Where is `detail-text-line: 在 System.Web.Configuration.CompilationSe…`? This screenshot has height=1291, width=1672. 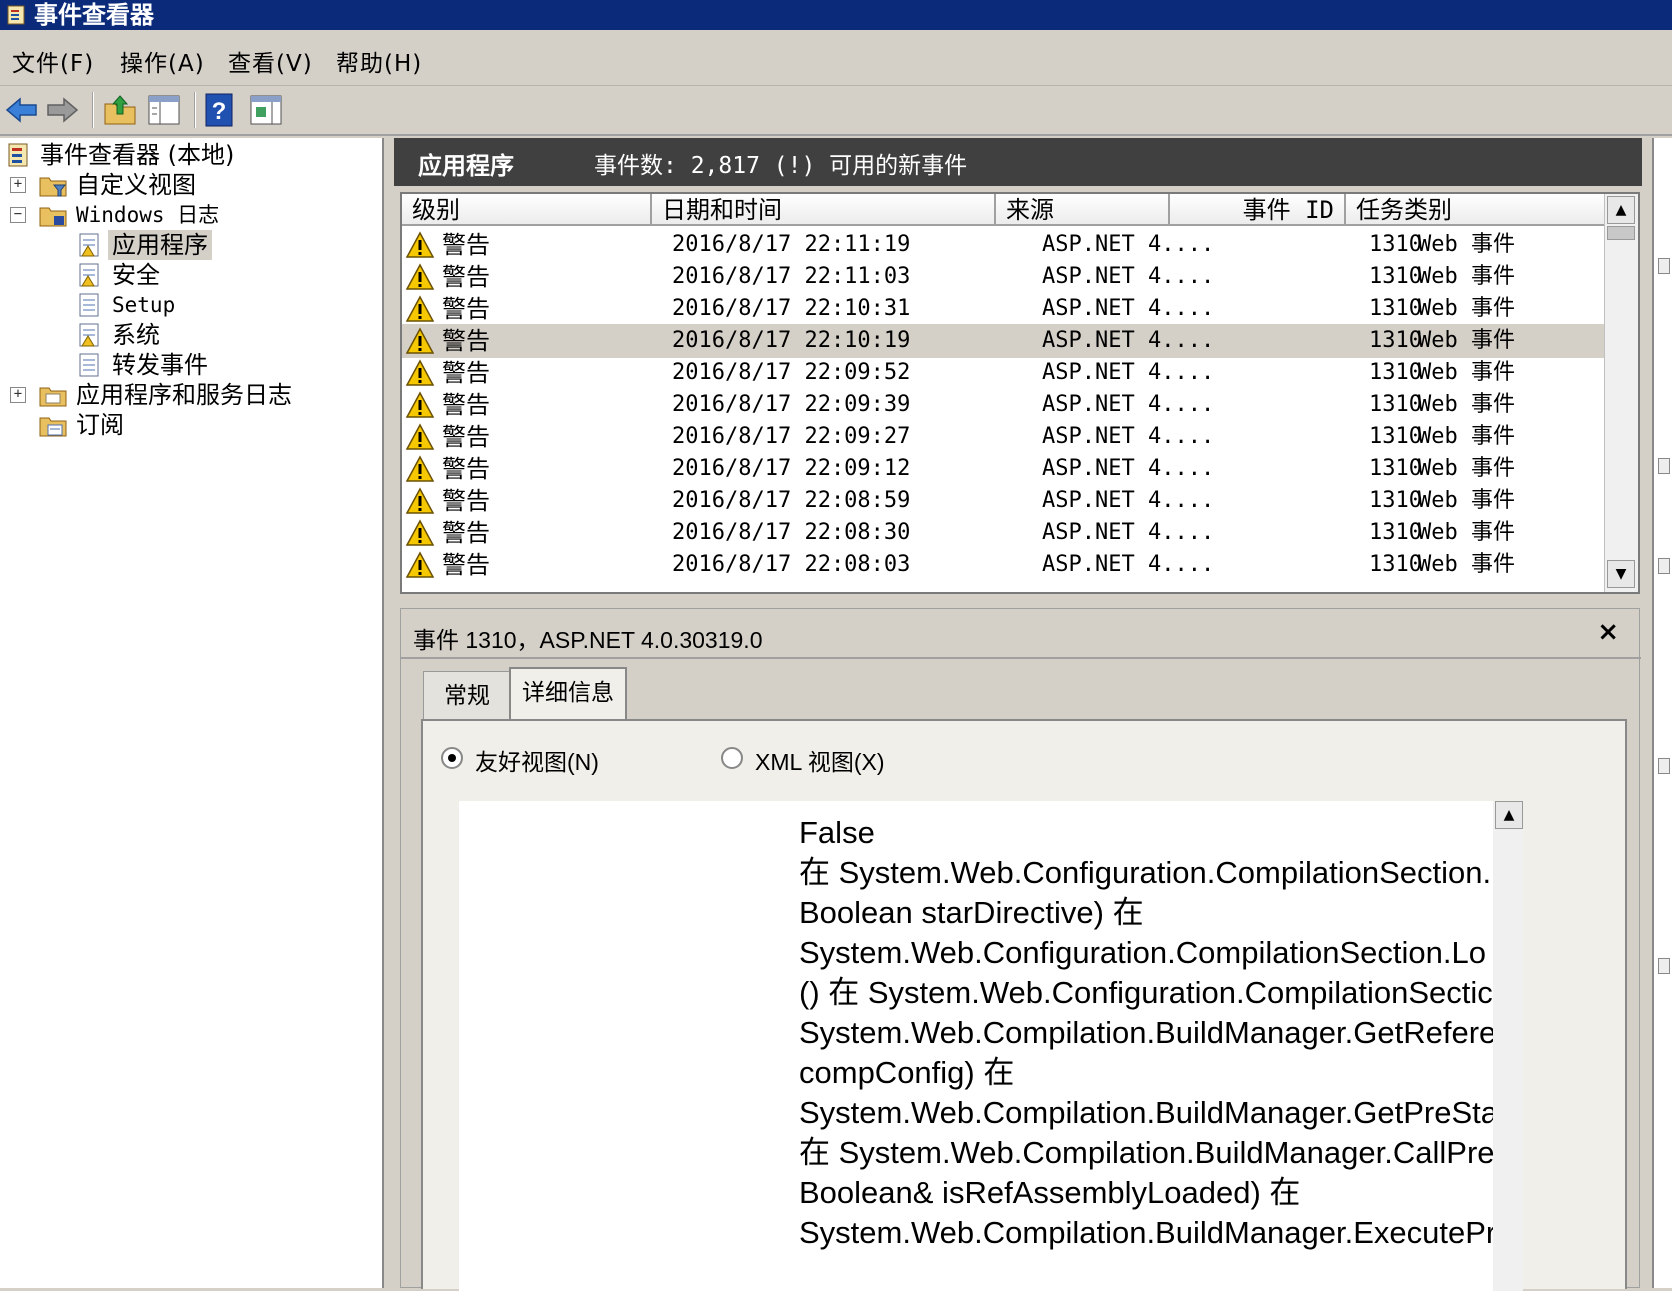
detail-text-line: 在 System.Web.Configuration.CompilationSe… is located at coordinates (1145, 872).